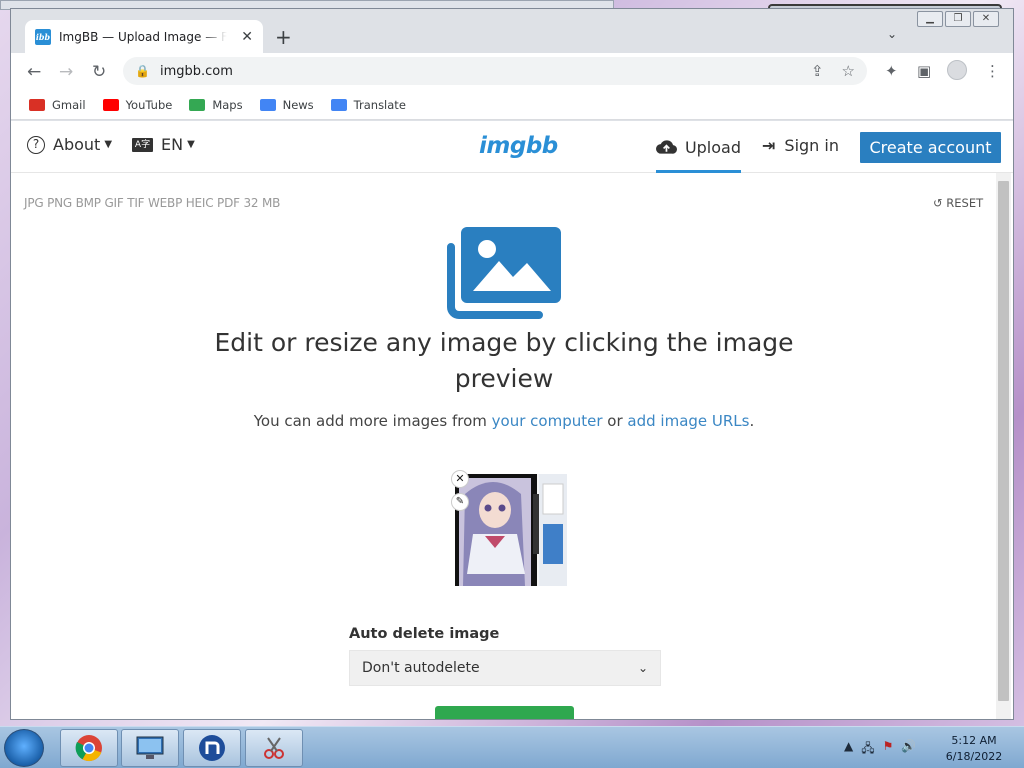 This screenshot has height=768, width=1024. Describe the element at coordinates (460, 479) in the screenshot. I see `remove-image-icon: ✕` at that location.